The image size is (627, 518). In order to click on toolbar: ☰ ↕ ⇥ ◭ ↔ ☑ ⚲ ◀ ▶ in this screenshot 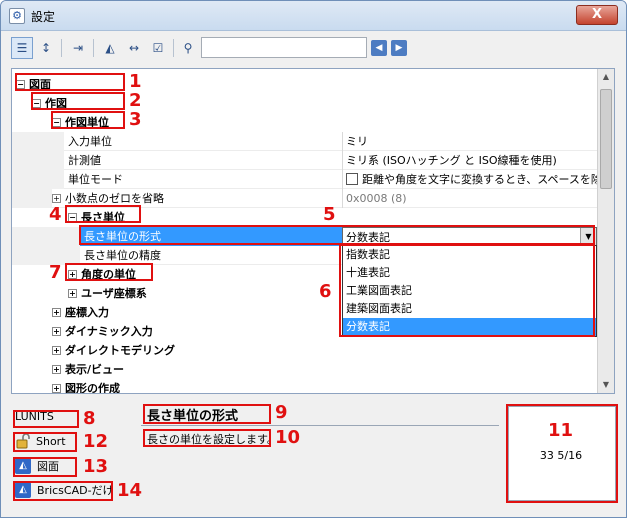, I will do `click(314, 48)`.